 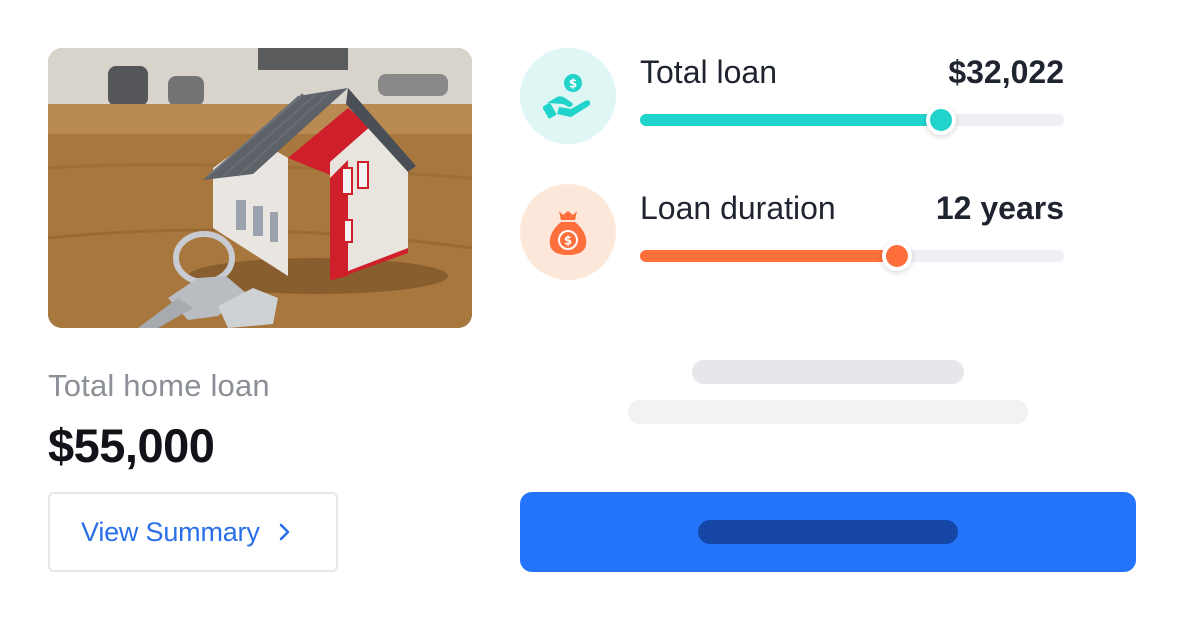 I want to click on view-summary-label: View Summary, so click(x=170, y=531).